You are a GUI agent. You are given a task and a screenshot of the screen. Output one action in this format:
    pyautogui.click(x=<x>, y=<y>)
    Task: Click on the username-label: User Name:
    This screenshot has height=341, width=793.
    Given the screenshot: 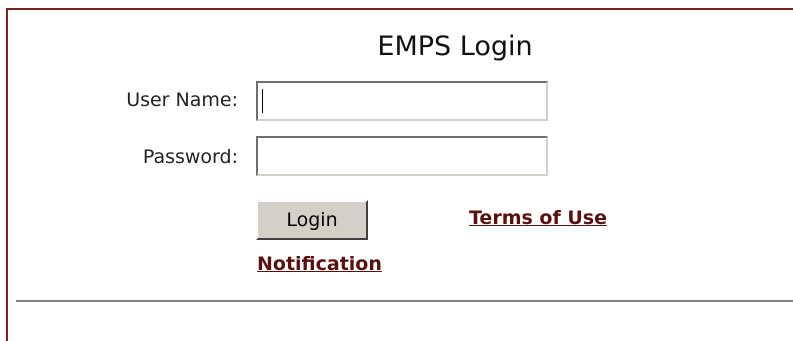 What is the action you would take?
    pyautogui.click(x=182, y=100)
    